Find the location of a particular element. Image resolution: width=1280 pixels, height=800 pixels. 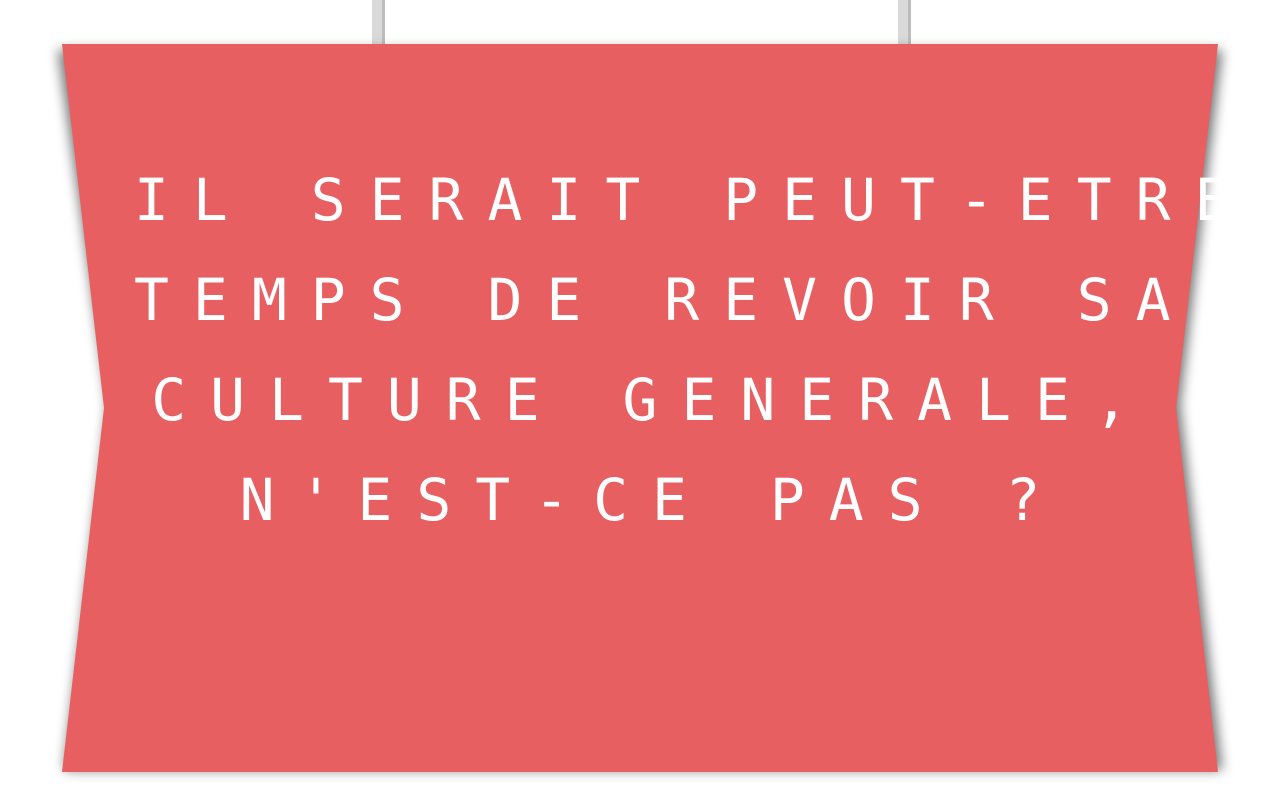

message-line-3: CULTURE GENERALE, is located at coordinates (652, 400).